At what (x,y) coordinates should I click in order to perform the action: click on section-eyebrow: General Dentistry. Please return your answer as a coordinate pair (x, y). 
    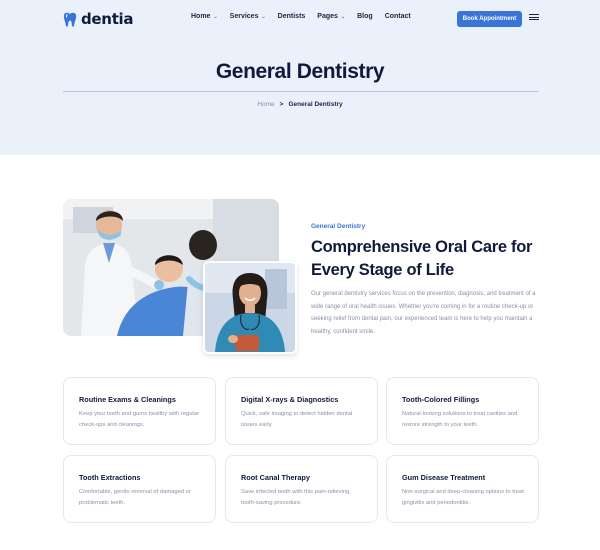
    Looking at the image, I should click on (338, 226).